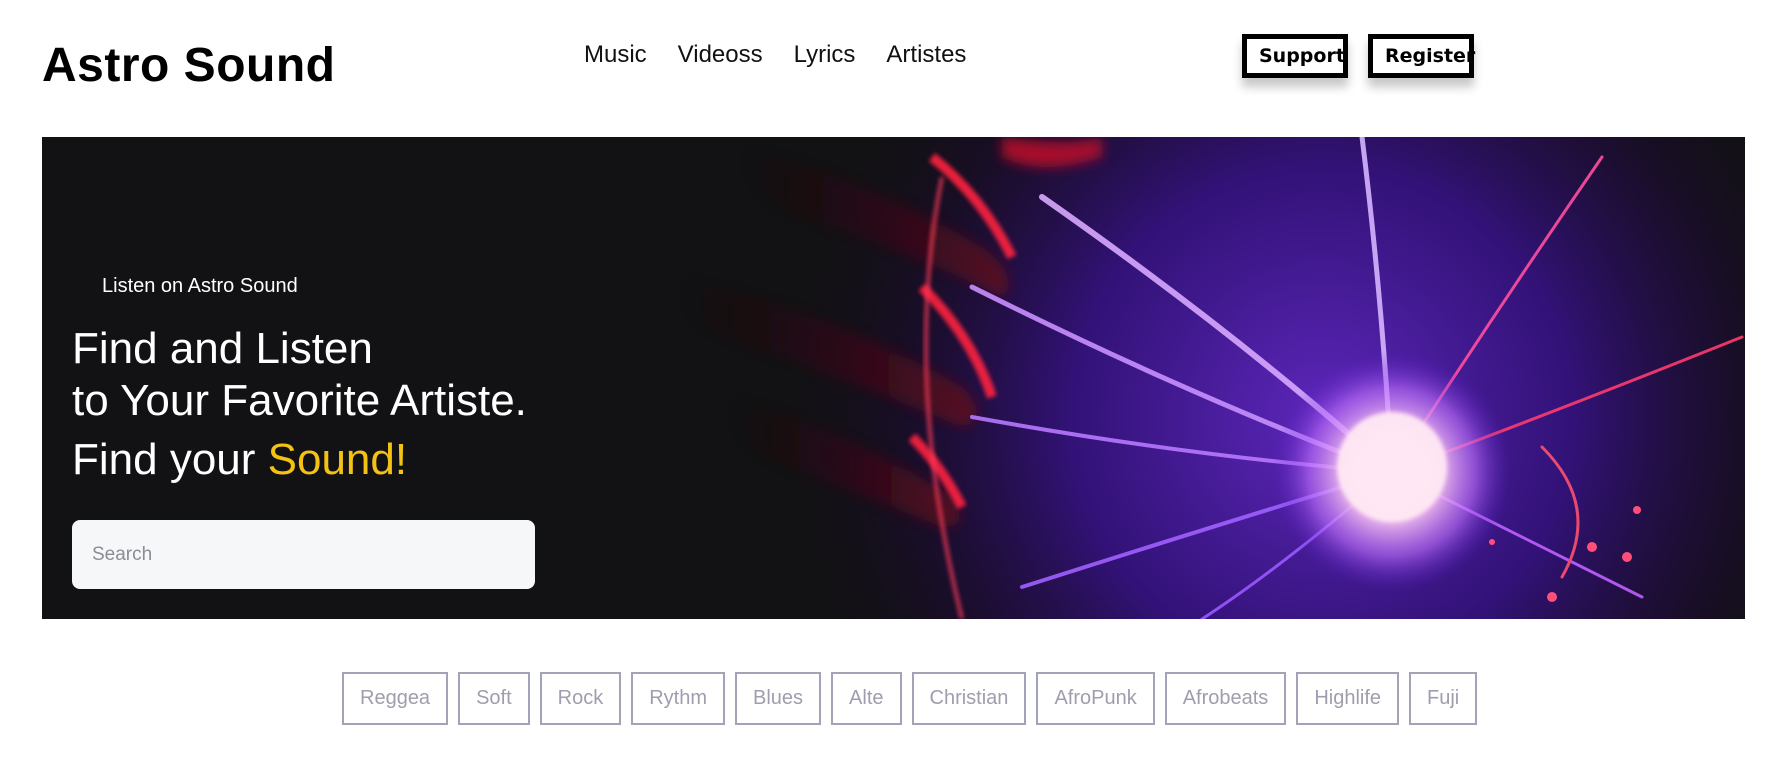 This screenshot has width=1791, height=764. What do you see at coordinates (775, 55) in the screenshot?
I see `main-nav: Music Videoss Lyrics Artistes` at bounding box center [775, 55].